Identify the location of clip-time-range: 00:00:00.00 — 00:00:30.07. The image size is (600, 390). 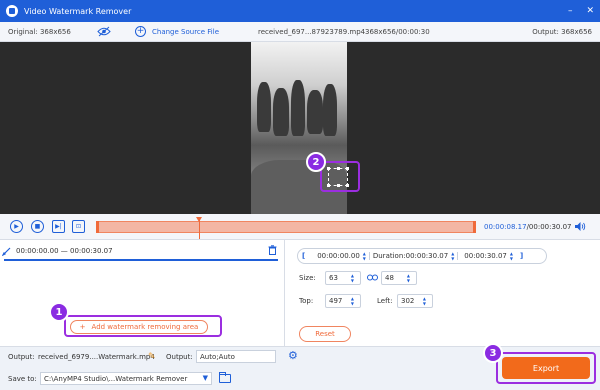
(64, 251).